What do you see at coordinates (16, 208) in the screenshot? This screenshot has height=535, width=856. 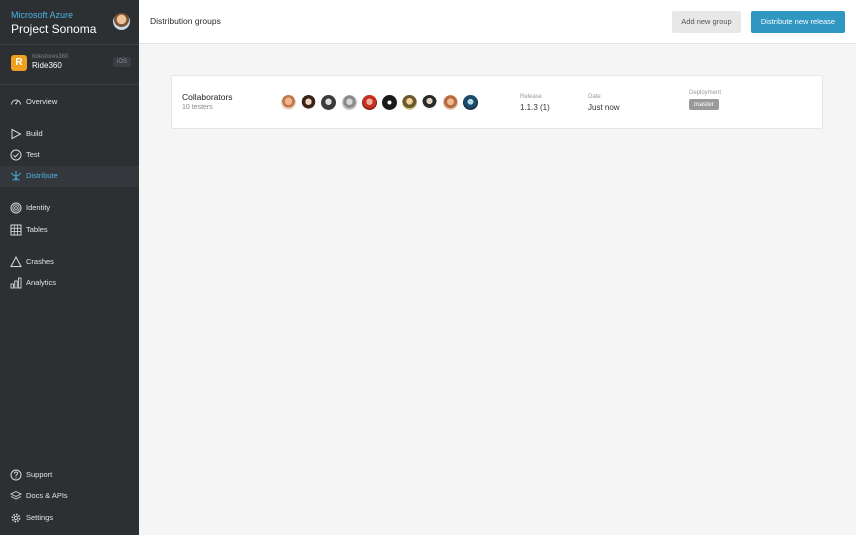 I see `fingerprint-icon` at bounding box center [16, 208].